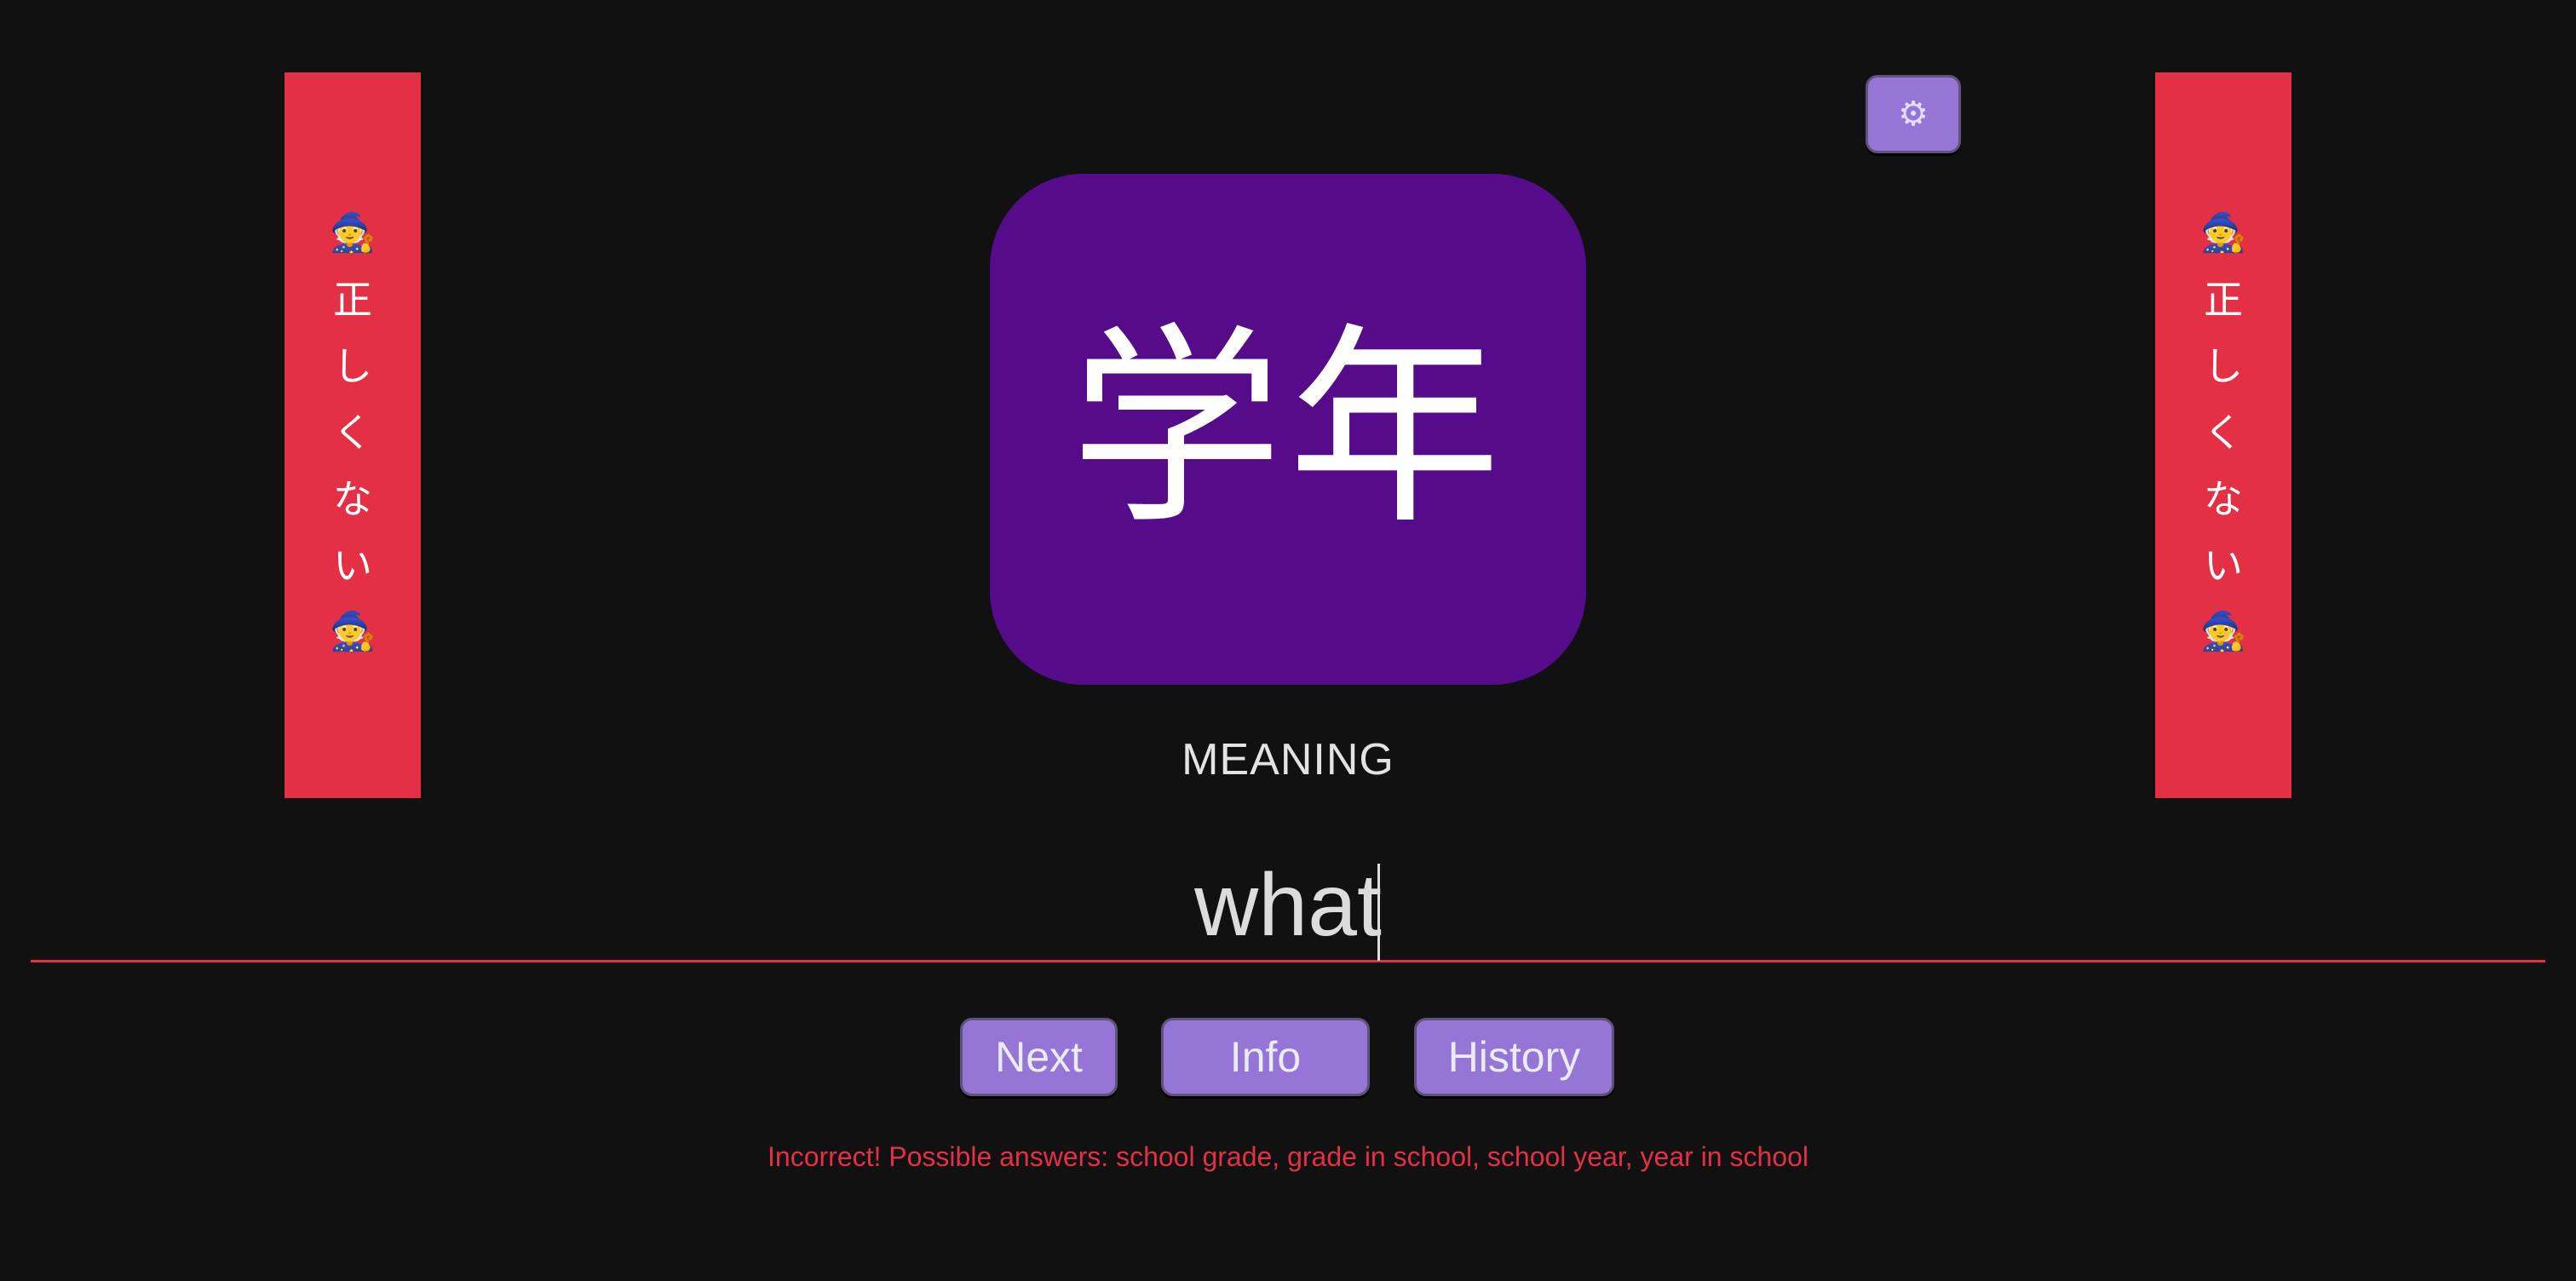  I want to click on gear-icon: ⚙, so click(1914, 115).